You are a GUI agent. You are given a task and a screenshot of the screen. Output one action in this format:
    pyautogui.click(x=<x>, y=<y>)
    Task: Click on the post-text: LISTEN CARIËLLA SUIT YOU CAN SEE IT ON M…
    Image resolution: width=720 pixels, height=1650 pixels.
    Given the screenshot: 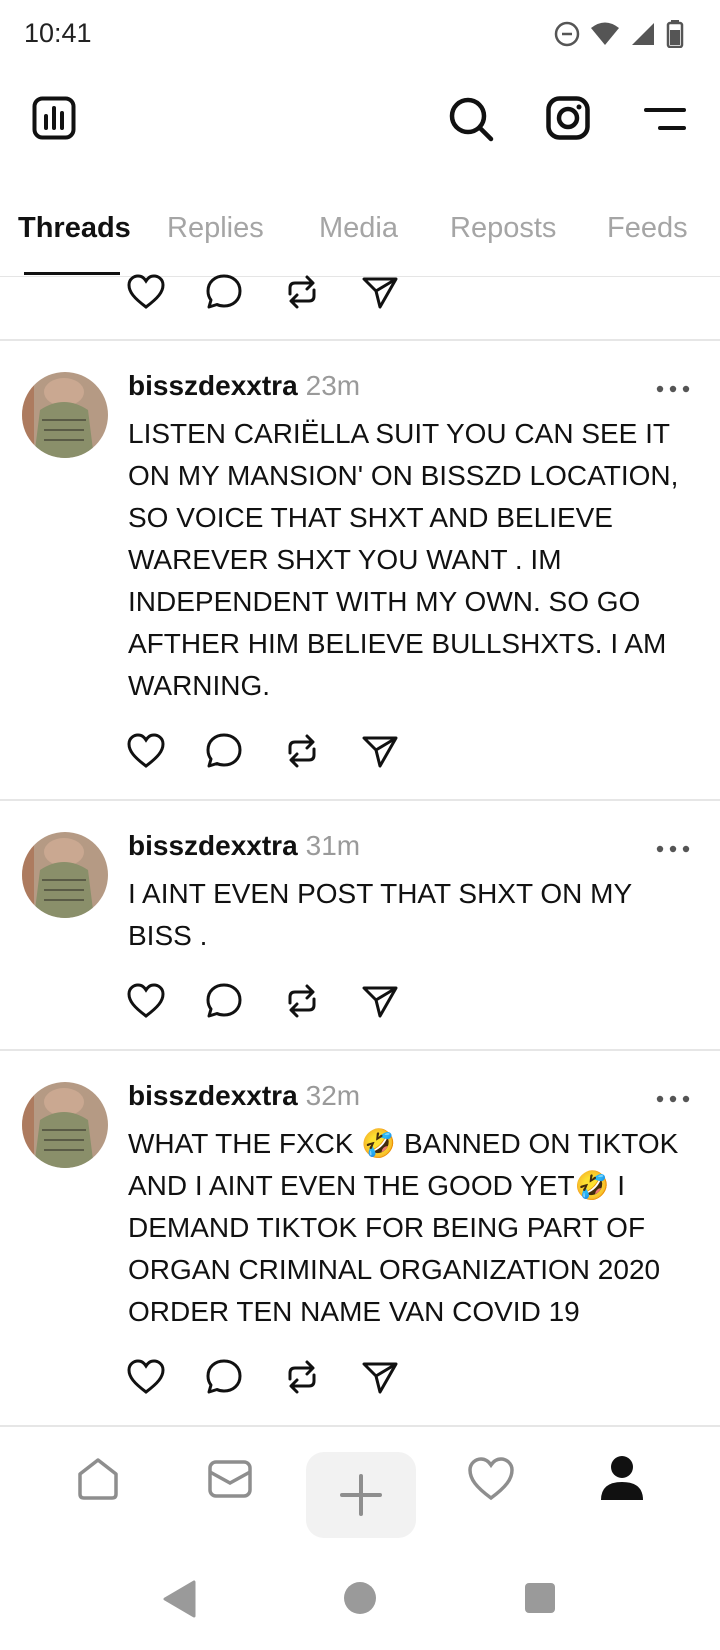 What is the action you would take?
    pyautogui.click(x=403, y=559)
    